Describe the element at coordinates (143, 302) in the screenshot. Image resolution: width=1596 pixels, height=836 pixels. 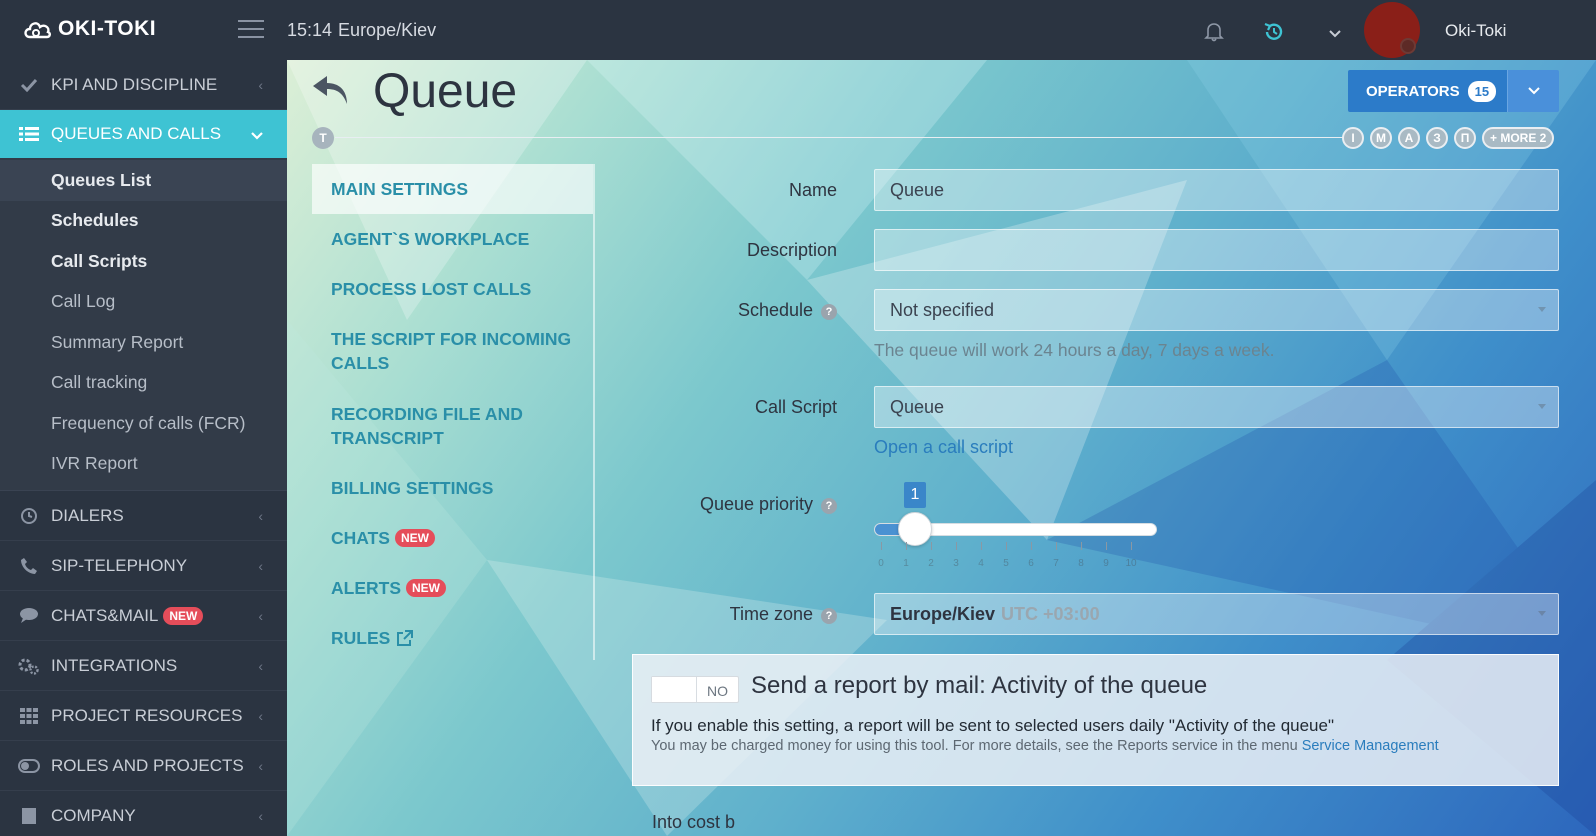
I see `subnav-item-call-log: Call Log` at that location.